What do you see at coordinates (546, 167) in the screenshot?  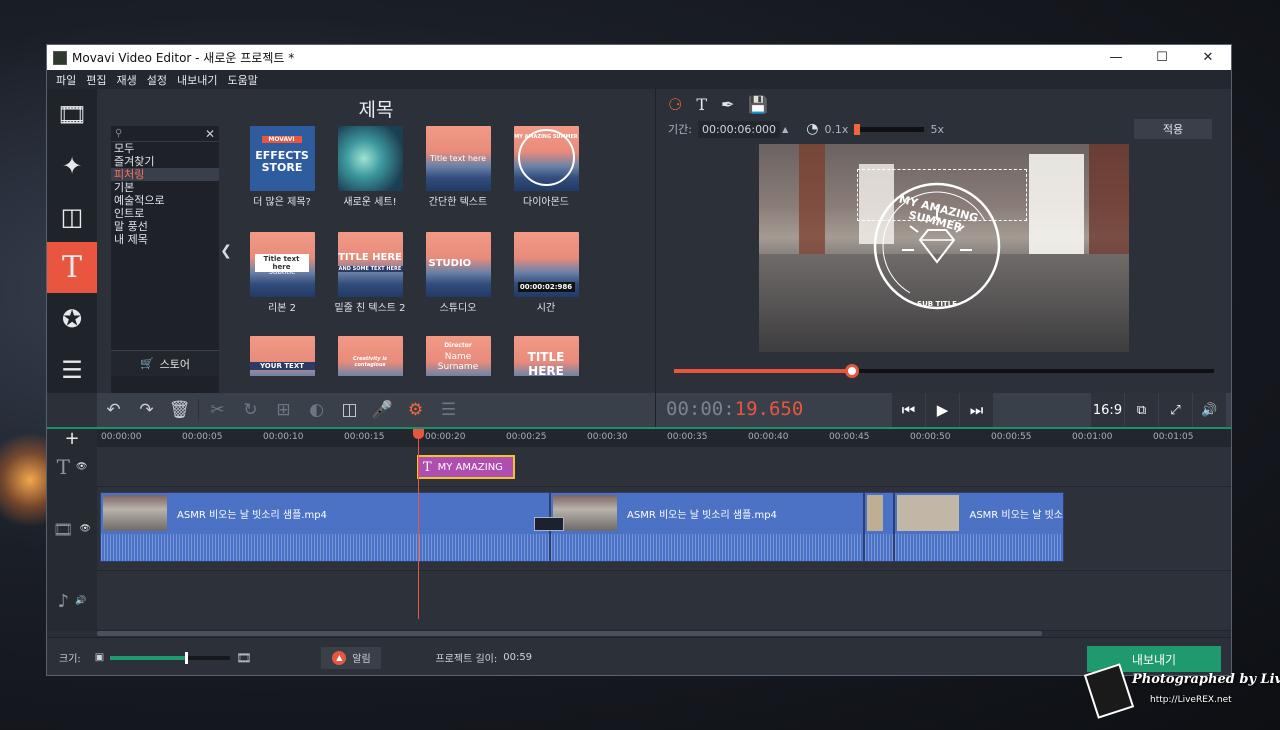 I see `title-tile: MY AMAZING SUMMER 다이아몬드` at bounding box center [546, 167].